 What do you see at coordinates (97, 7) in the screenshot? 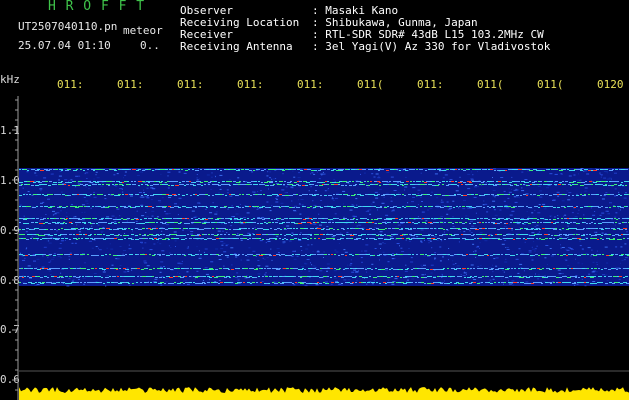
I see `app-logo: H R O F F T` at bounding box center [97, 7].